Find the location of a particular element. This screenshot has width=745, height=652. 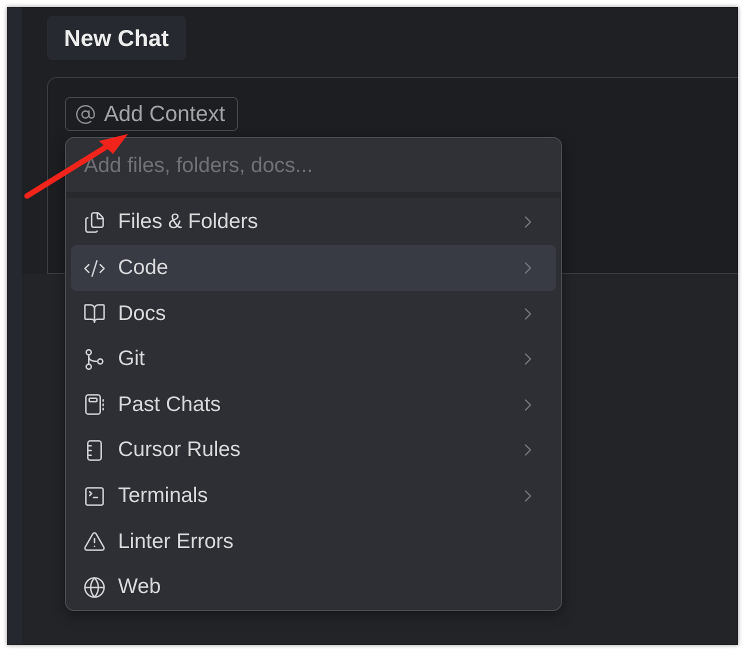

globe-icon is located at coordinates (94, 587).